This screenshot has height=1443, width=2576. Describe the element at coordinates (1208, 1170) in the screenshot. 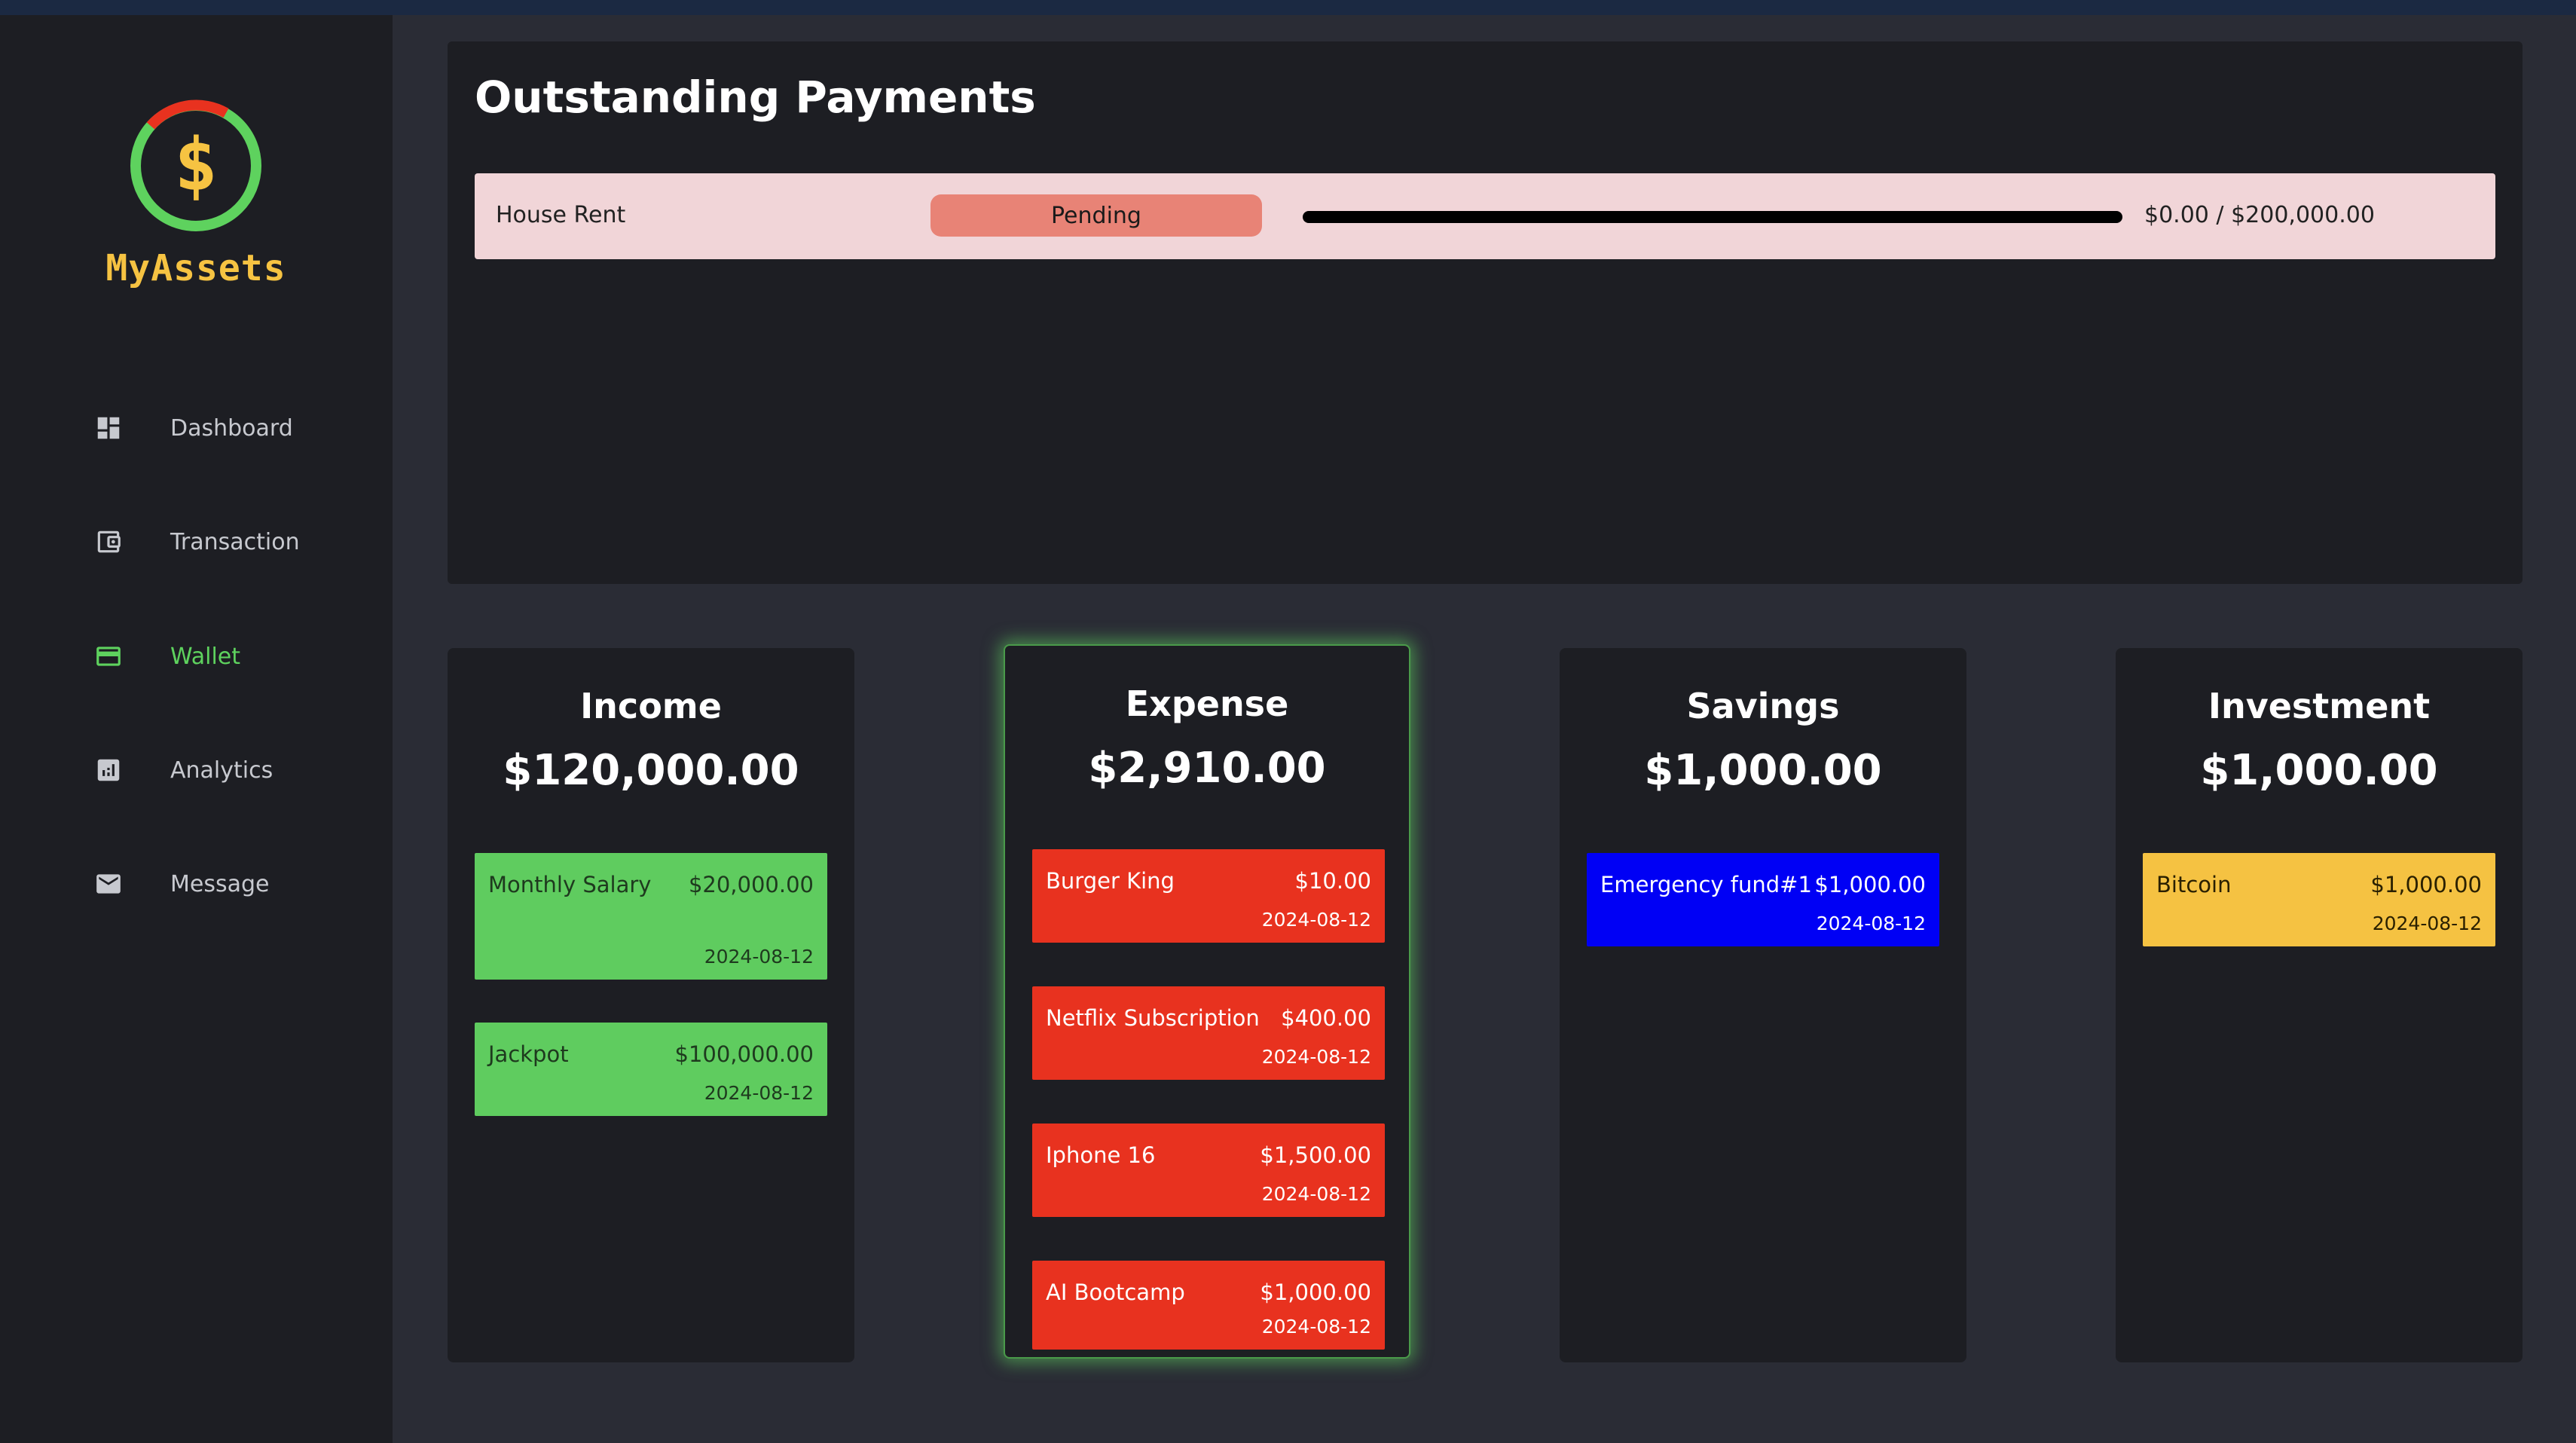

I see `expense-card: Iphone 16 $1,500.00 2024-08-12` at that location.